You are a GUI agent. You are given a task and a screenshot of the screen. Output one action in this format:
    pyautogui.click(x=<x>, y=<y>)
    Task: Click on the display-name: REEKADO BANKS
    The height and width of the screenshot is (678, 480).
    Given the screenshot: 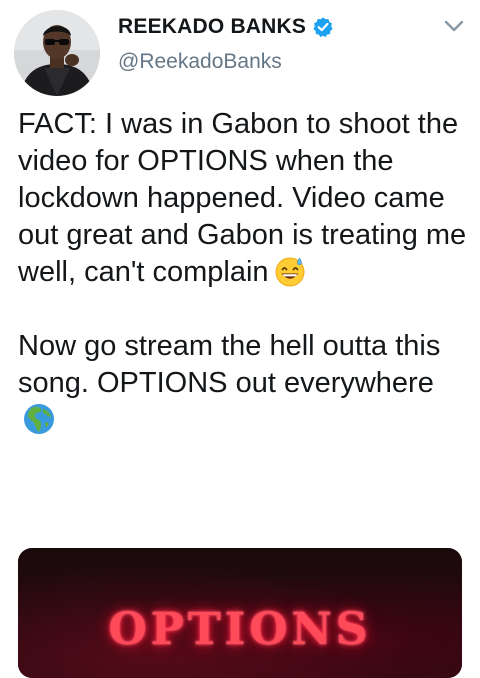 What is the action you would take?
    pyautogui.click(x=212, y=27)
    